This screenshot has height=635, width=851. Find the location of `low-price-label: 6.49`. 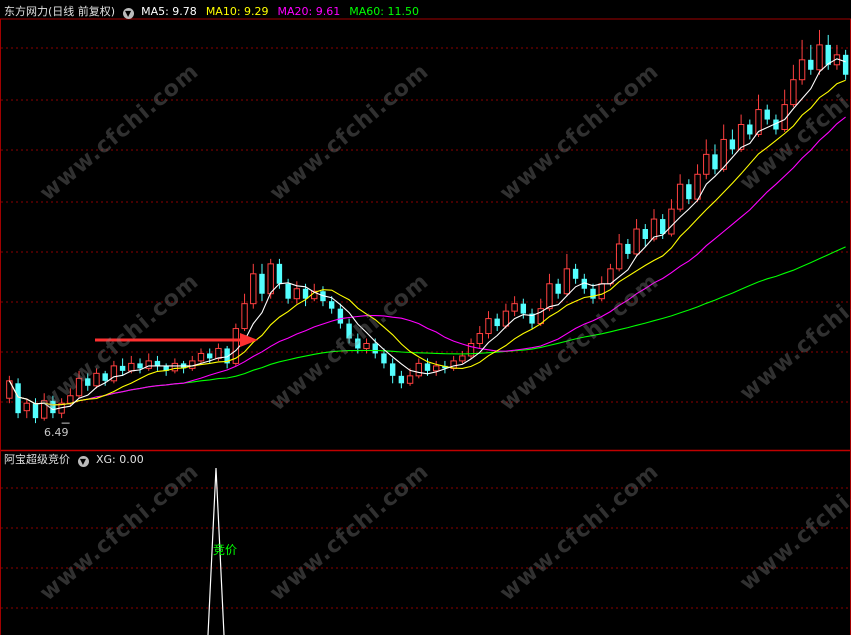

low-price-label: 6.49 is located at coordinates (56, 432).